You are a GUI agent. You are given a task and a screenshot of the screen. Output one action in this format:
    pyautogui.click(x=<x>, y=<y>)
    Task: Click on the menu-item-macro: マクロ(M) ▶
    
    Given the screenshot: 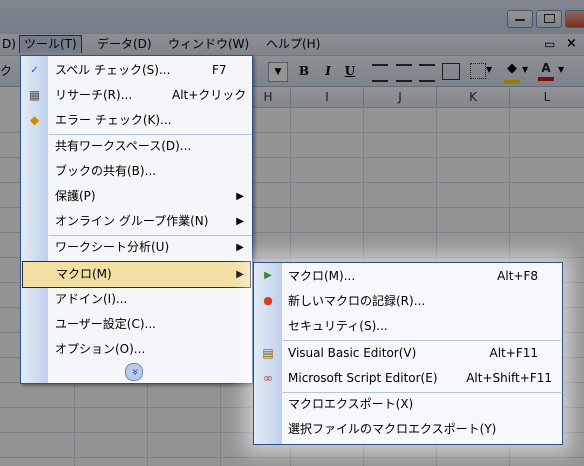 What is the action you would take?
    pyautogui.click(x=136, y=274)
    